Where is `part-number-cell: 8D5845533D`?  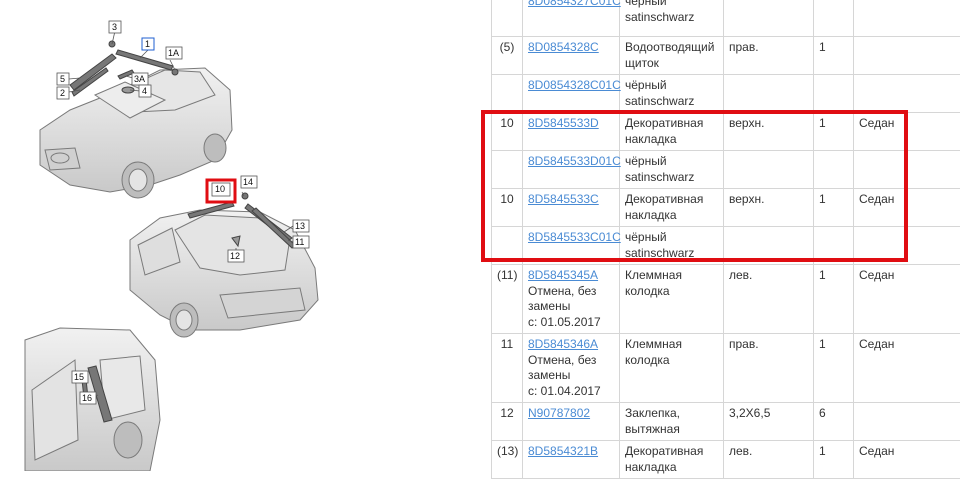
part-number-cell: 8D5845533D is located at coordinates (571, 132).